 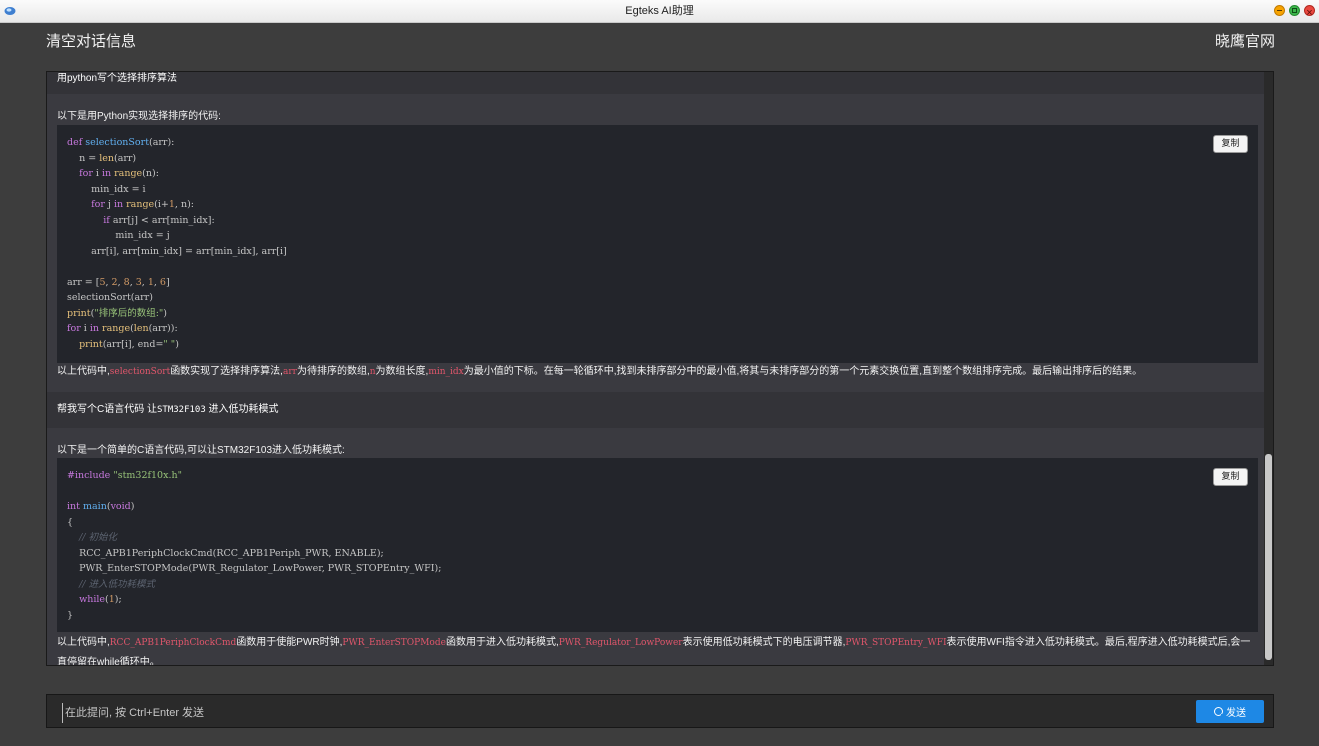 I want to click on window-controls, so click(x=1294, y=13).